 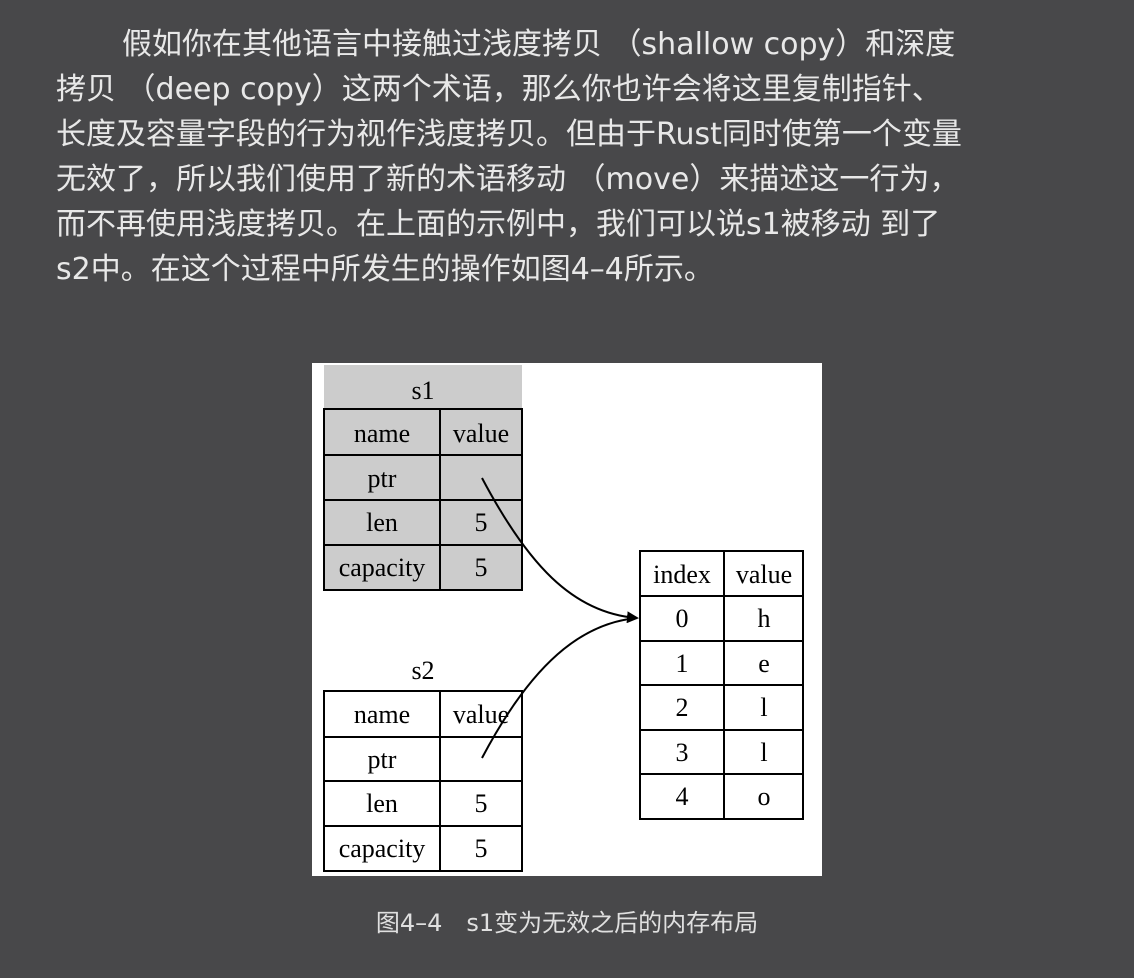 I want to click on paragraph-line: s2中。在这个过程中所发生的操作如图4–4所示。, so click(x=385, y=269).